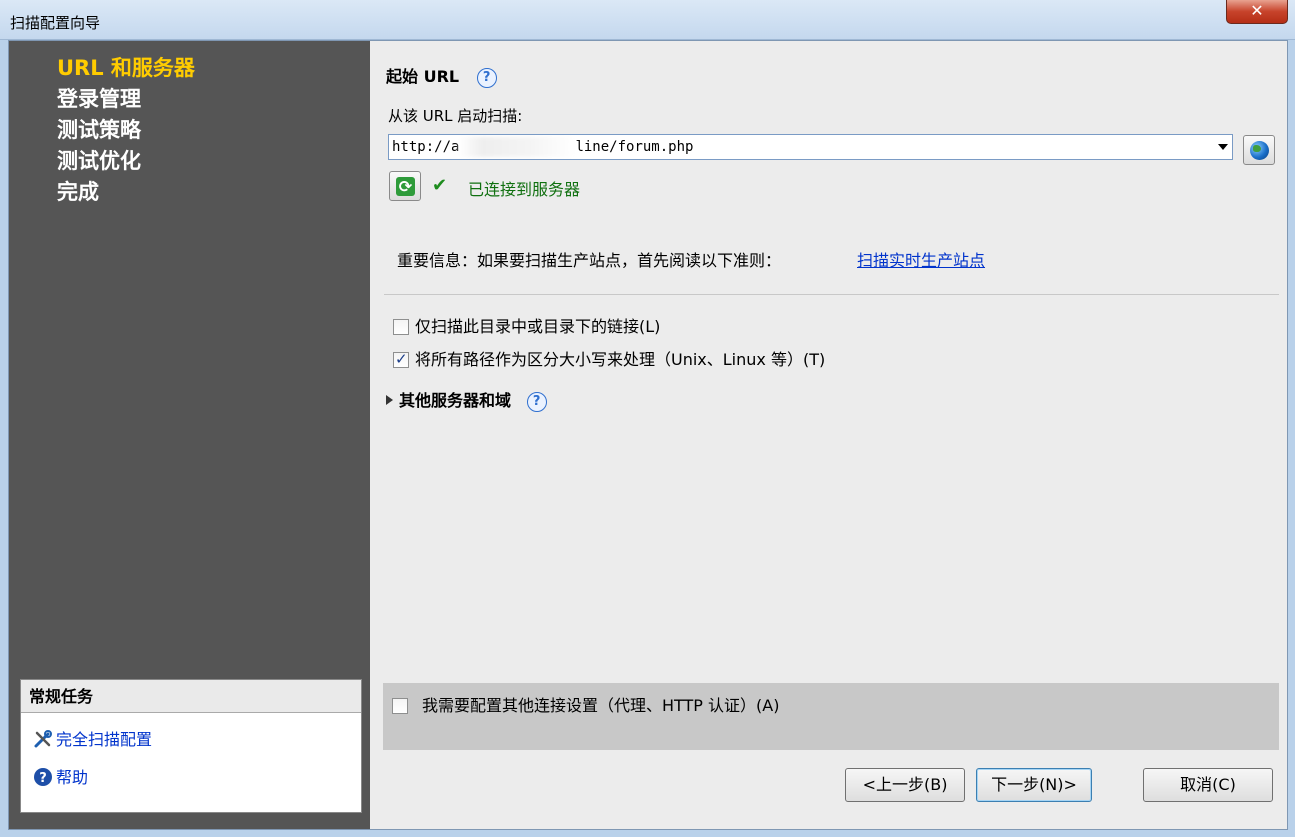  Describe the element at coordinates (389, 399) in the screenshot. I see `expand-arrow-icon` at that location.